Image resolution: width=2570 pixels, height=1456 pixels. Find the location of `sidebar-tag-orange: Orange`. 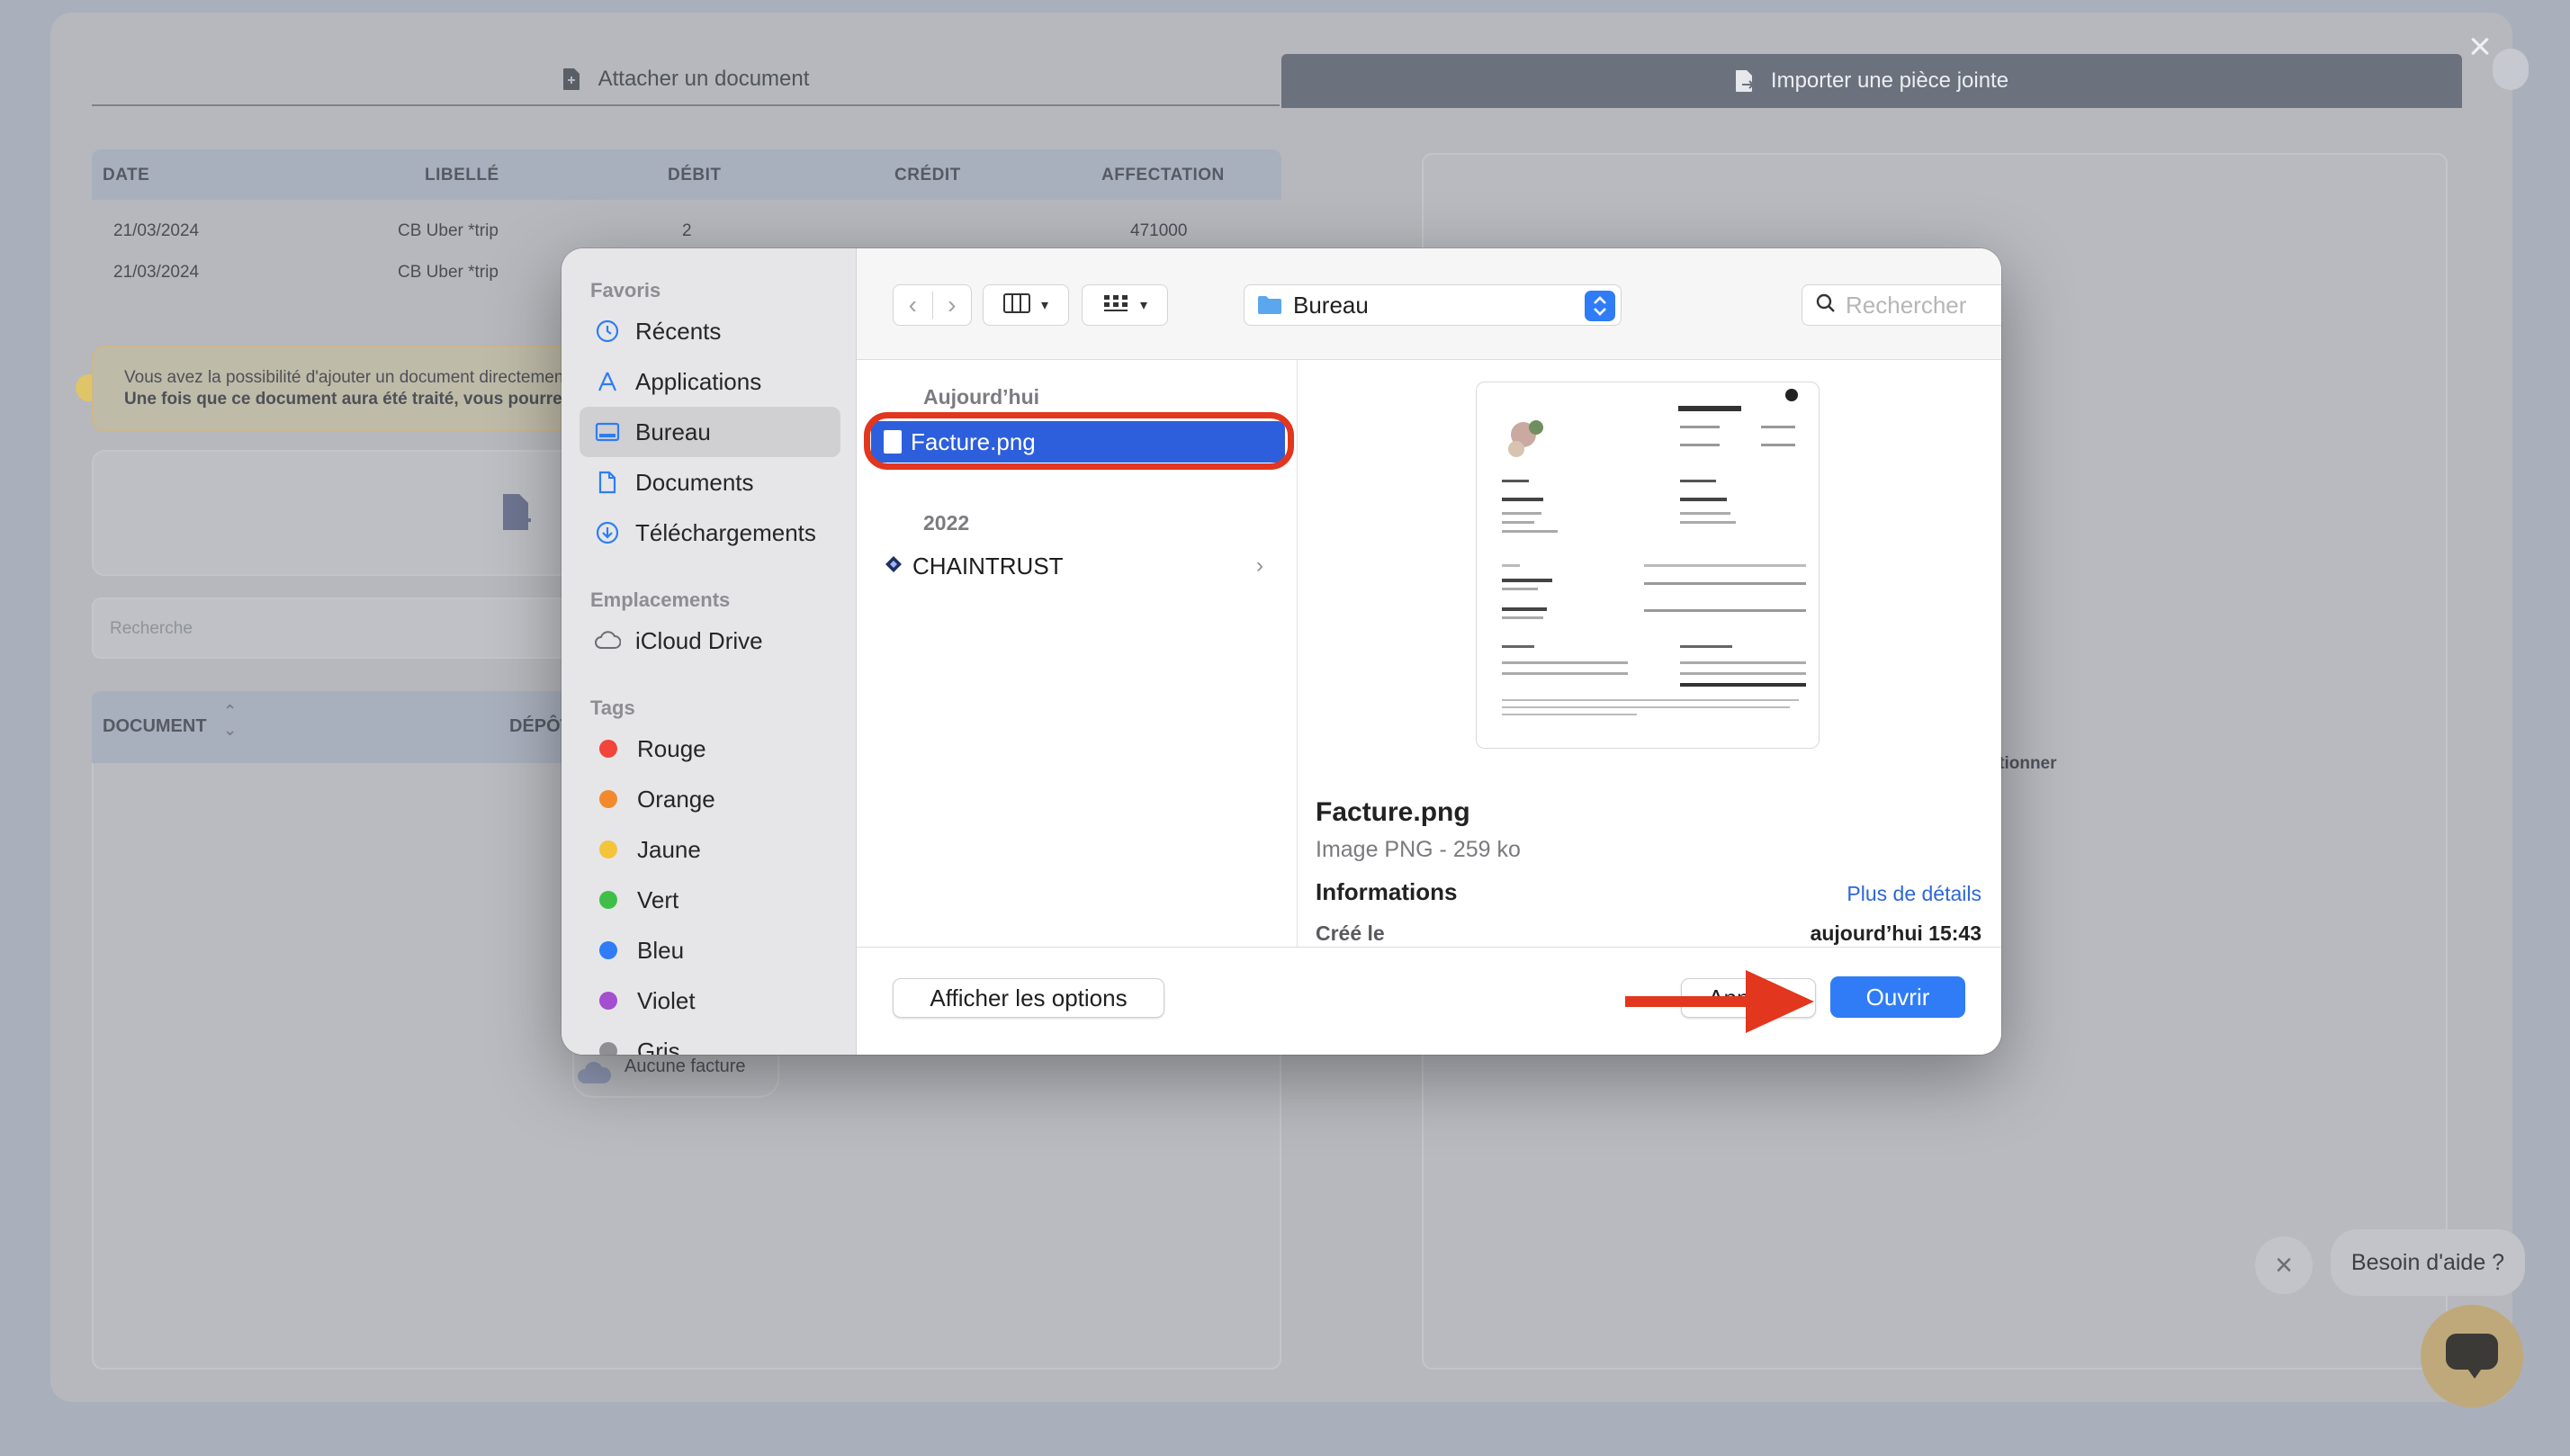

sidebar-tag-orange: Orange is located at coordinates (710, 799).